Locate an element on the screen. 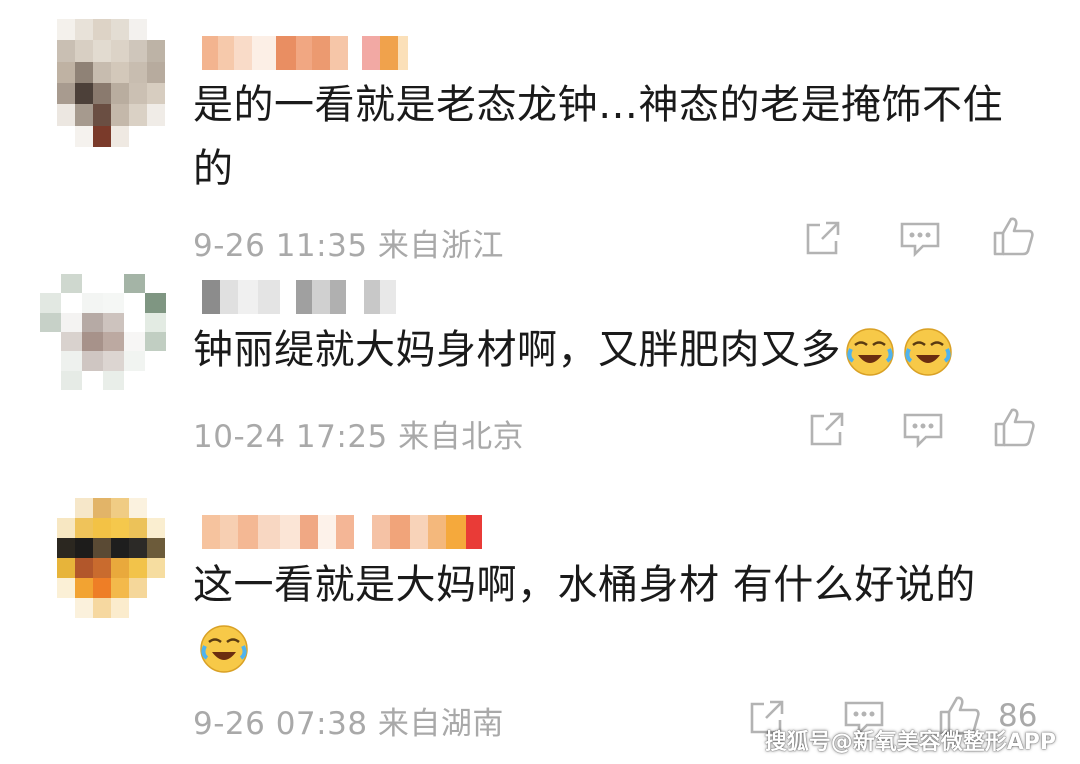 This screenshot has height=764, width=1080. comment-text: 这一看就是大妈啊，水桶身材 有什么好说的 is located at coordinates (618, 617).